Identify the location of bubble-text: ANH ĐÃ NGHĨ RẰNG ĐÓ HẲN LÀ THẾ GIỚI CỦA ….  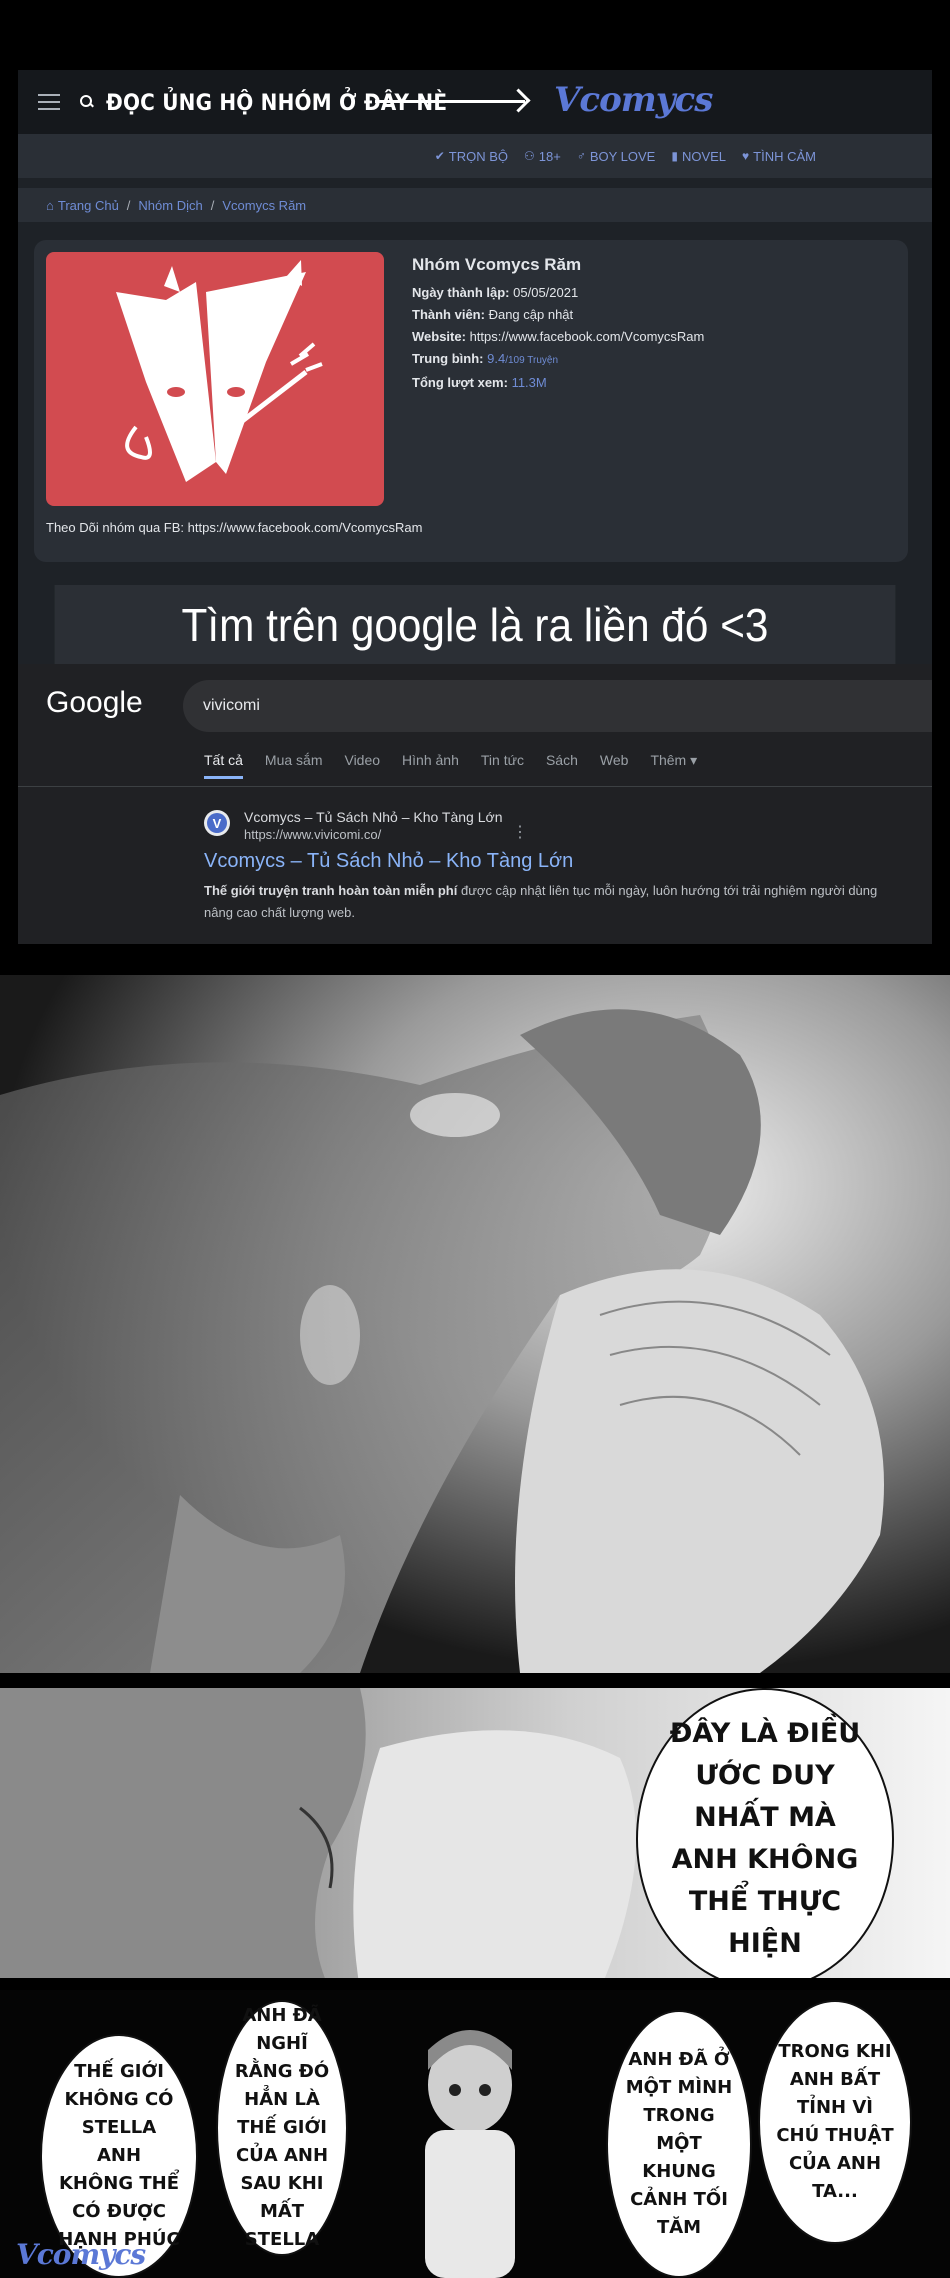
(282, 2127).